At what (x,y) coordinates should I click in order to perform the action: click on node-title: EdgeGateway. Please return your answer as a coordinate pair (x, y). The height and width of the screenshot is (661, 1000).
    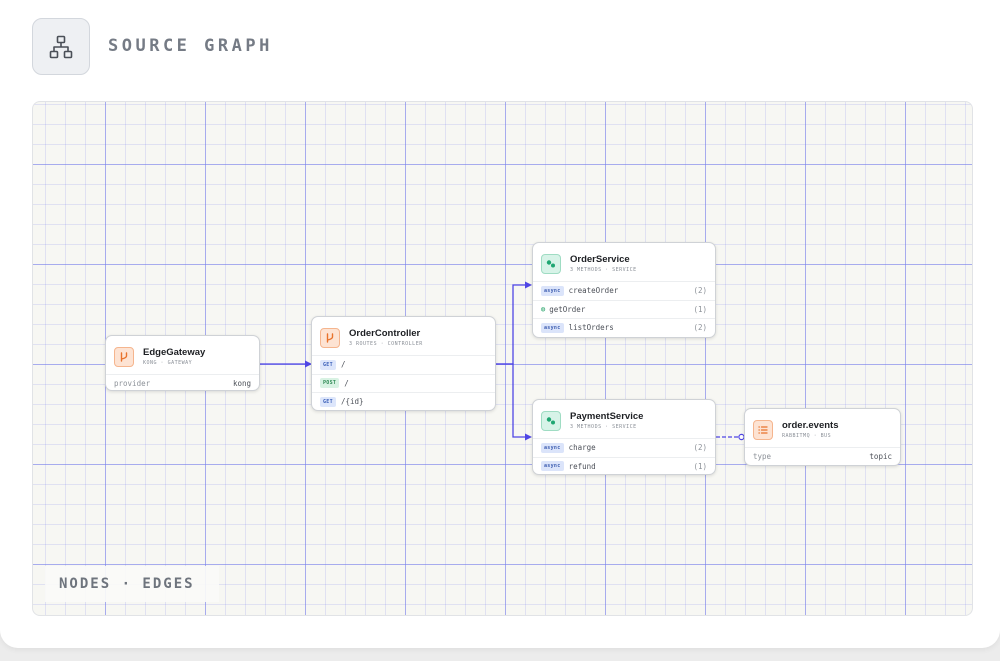
    Looking at the image, I should click on (174, 353).